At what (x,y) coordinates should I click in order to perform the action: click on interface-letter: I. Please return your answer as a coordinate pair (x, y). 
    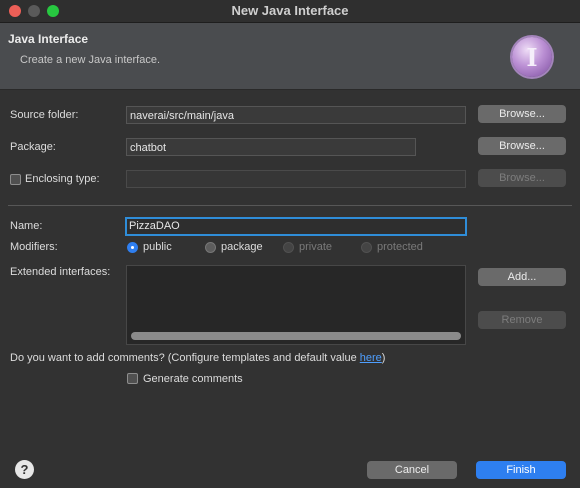
    Looking at the image, I should click on (532, 57).